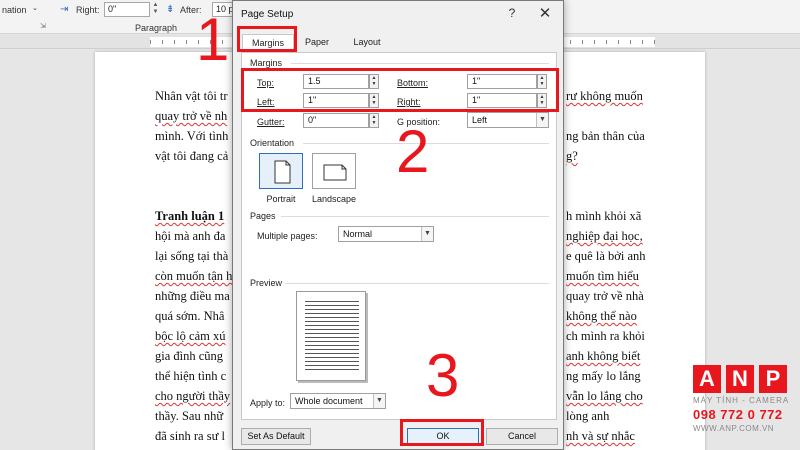 The width and height of the screenshot is (800, 450). I want to click on step-number-3: 3, so click(443, 375).